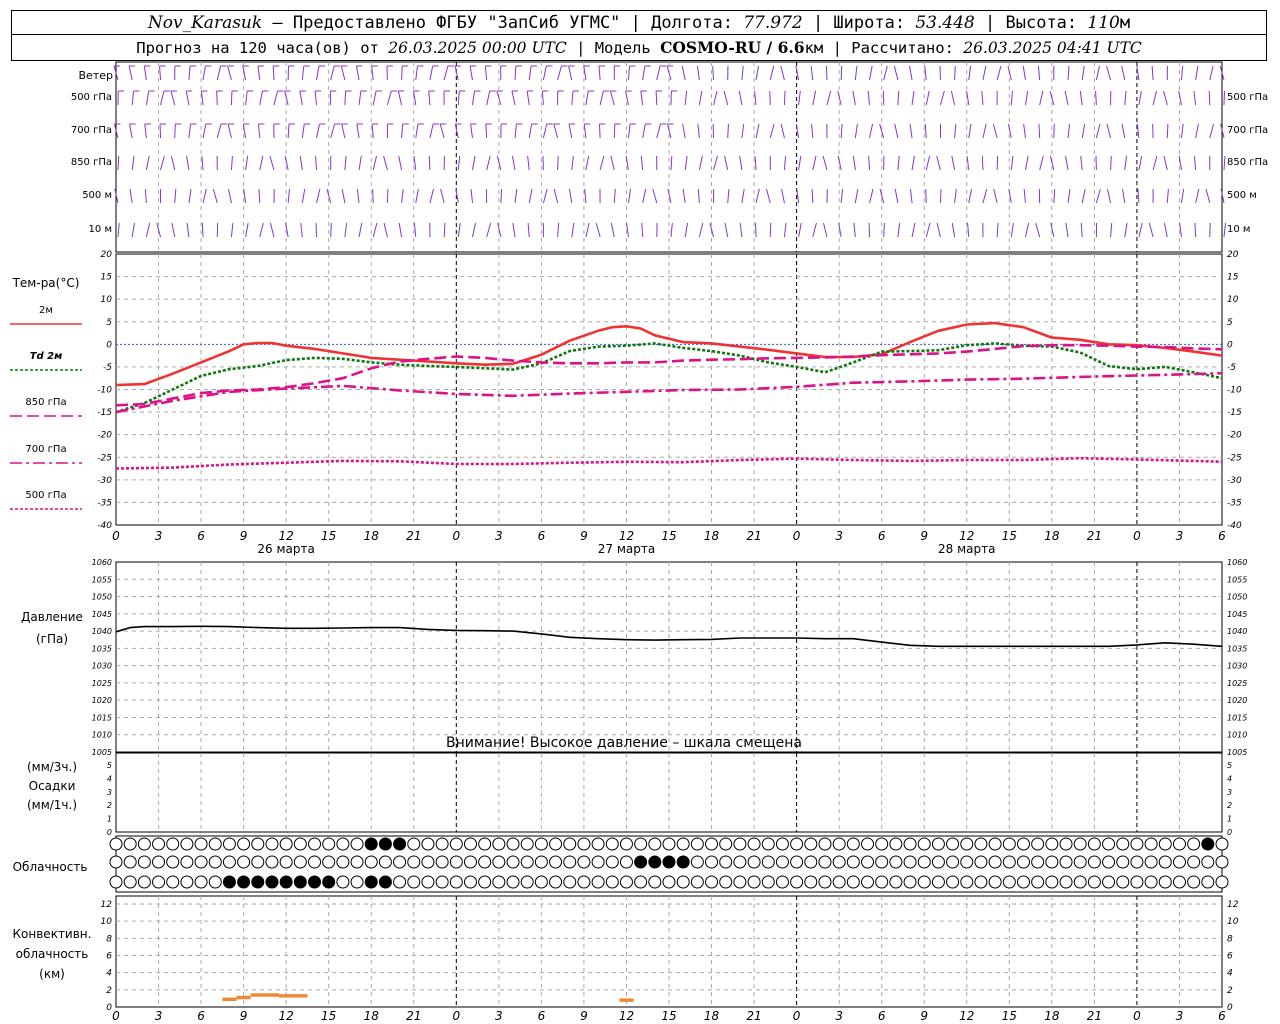 The width and height of the screenshot is (1280, 1024). Describe the element at coordinates (1237, 717) in the screenshot. I see `pressure-ytick-right: 1015` at that location.